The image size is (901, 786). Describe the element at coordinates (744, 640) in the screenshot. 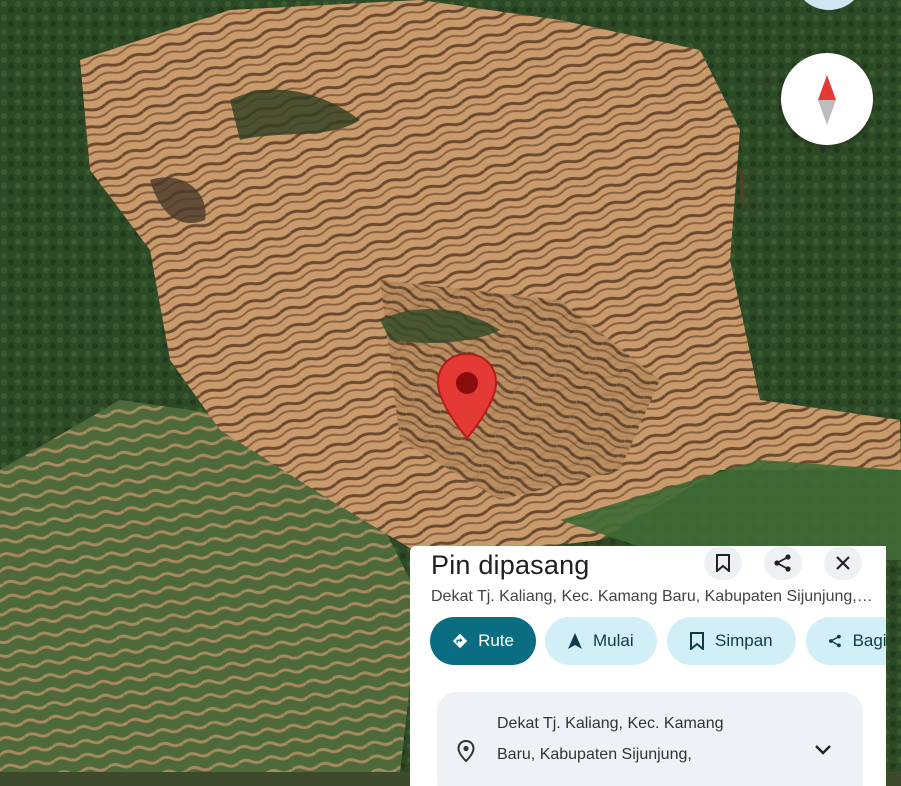

I see `save-label: Simpan` at that location.